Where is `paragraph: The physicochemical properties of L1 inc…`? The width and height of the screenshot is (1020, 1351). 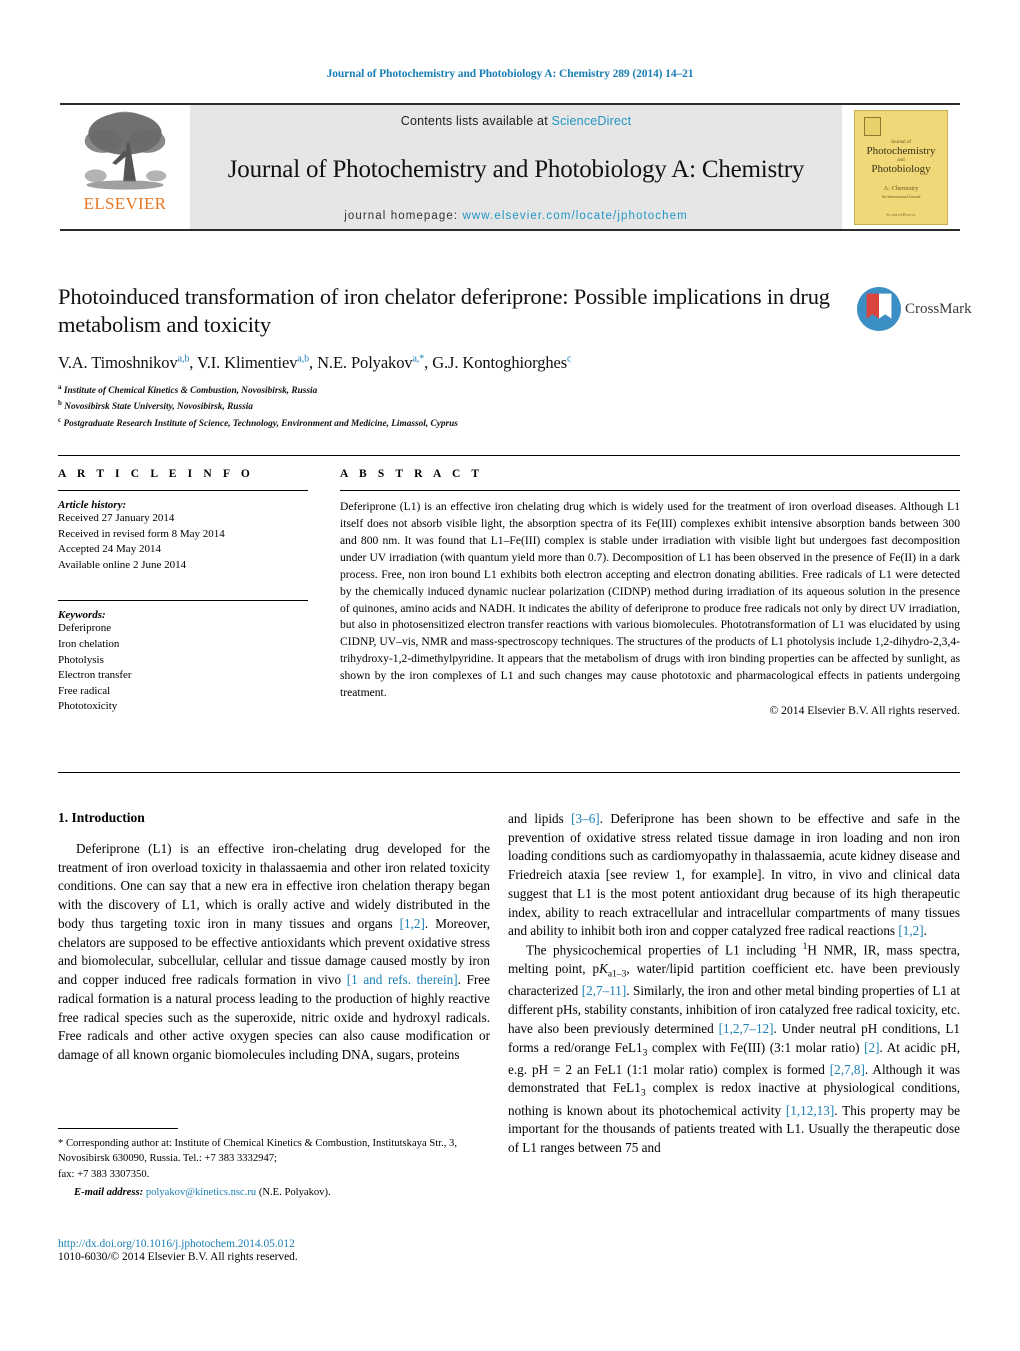
paragraph: The physicochemical properties of L1 inc… is located at coordinates (734, 1049).